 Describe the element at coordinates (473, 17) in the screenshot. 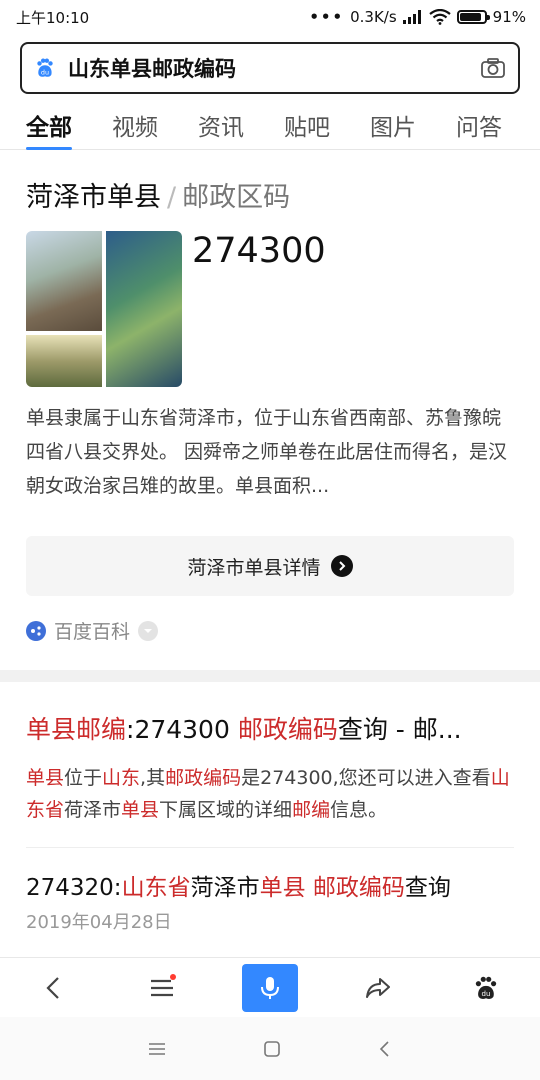

I see `battery-icon` at that location.